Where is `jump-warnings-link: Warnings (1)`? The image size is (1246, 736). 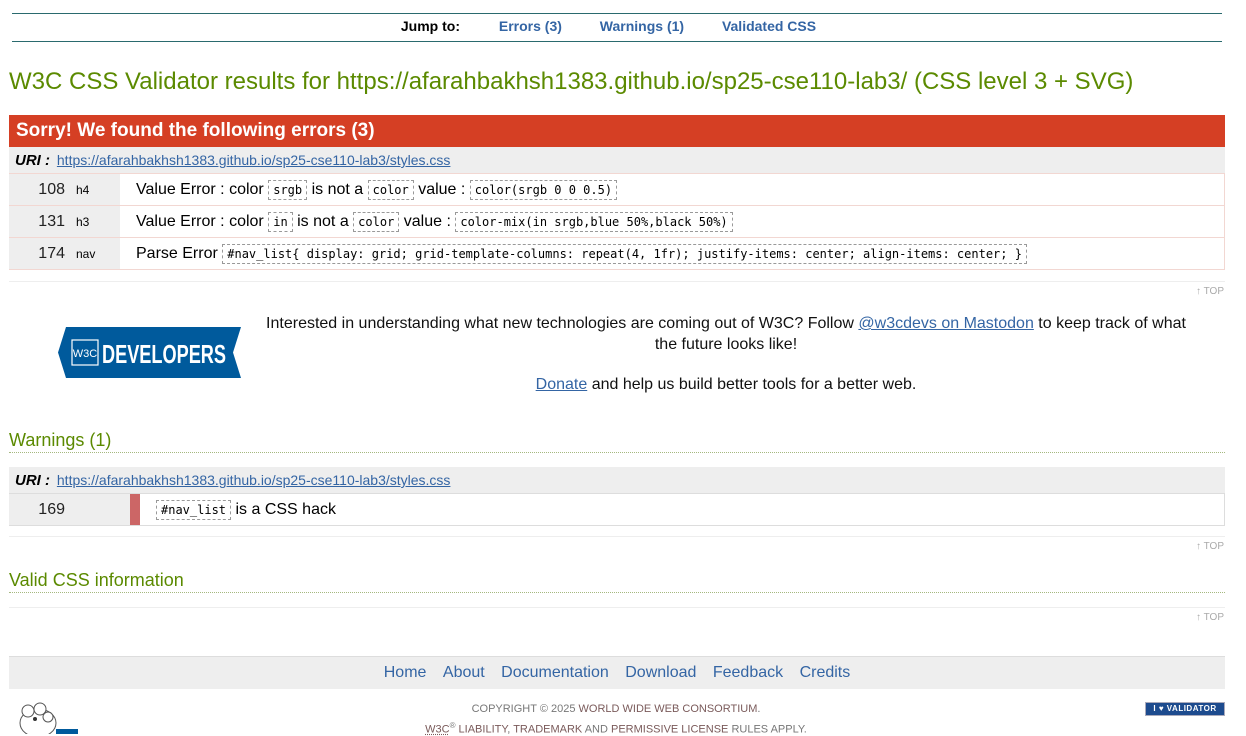
jump-warnings-link: Warnings (1) is located at coordinates (642, 26).